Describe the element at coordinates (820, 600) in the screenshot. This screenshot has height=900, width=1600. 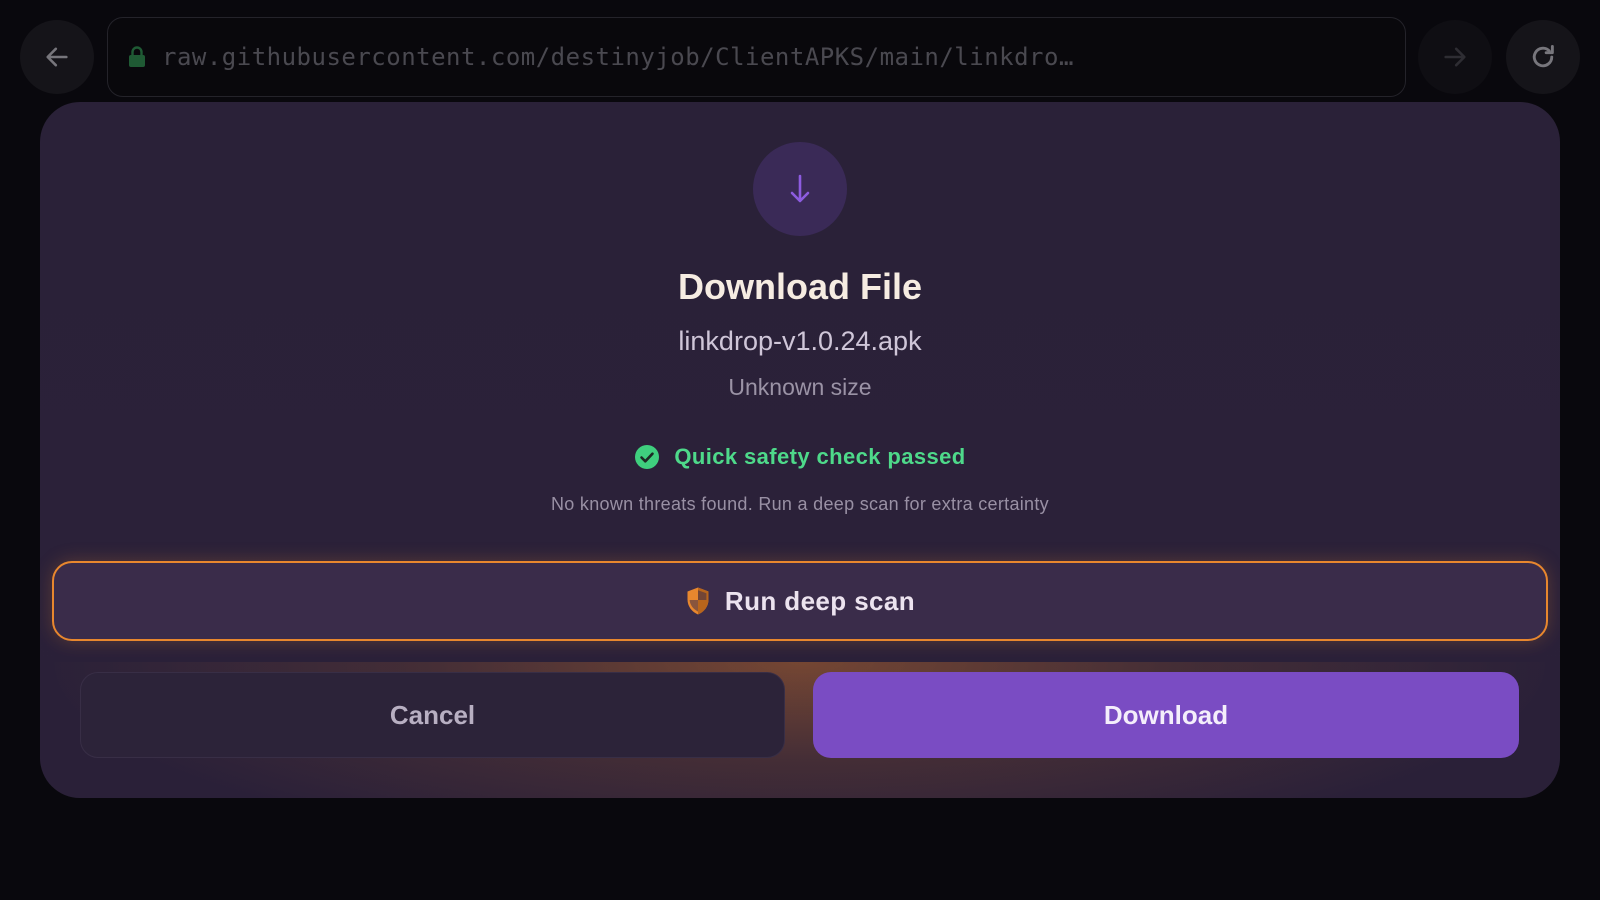
I see `run-deep-scan-label: Run deep scan` at that location.